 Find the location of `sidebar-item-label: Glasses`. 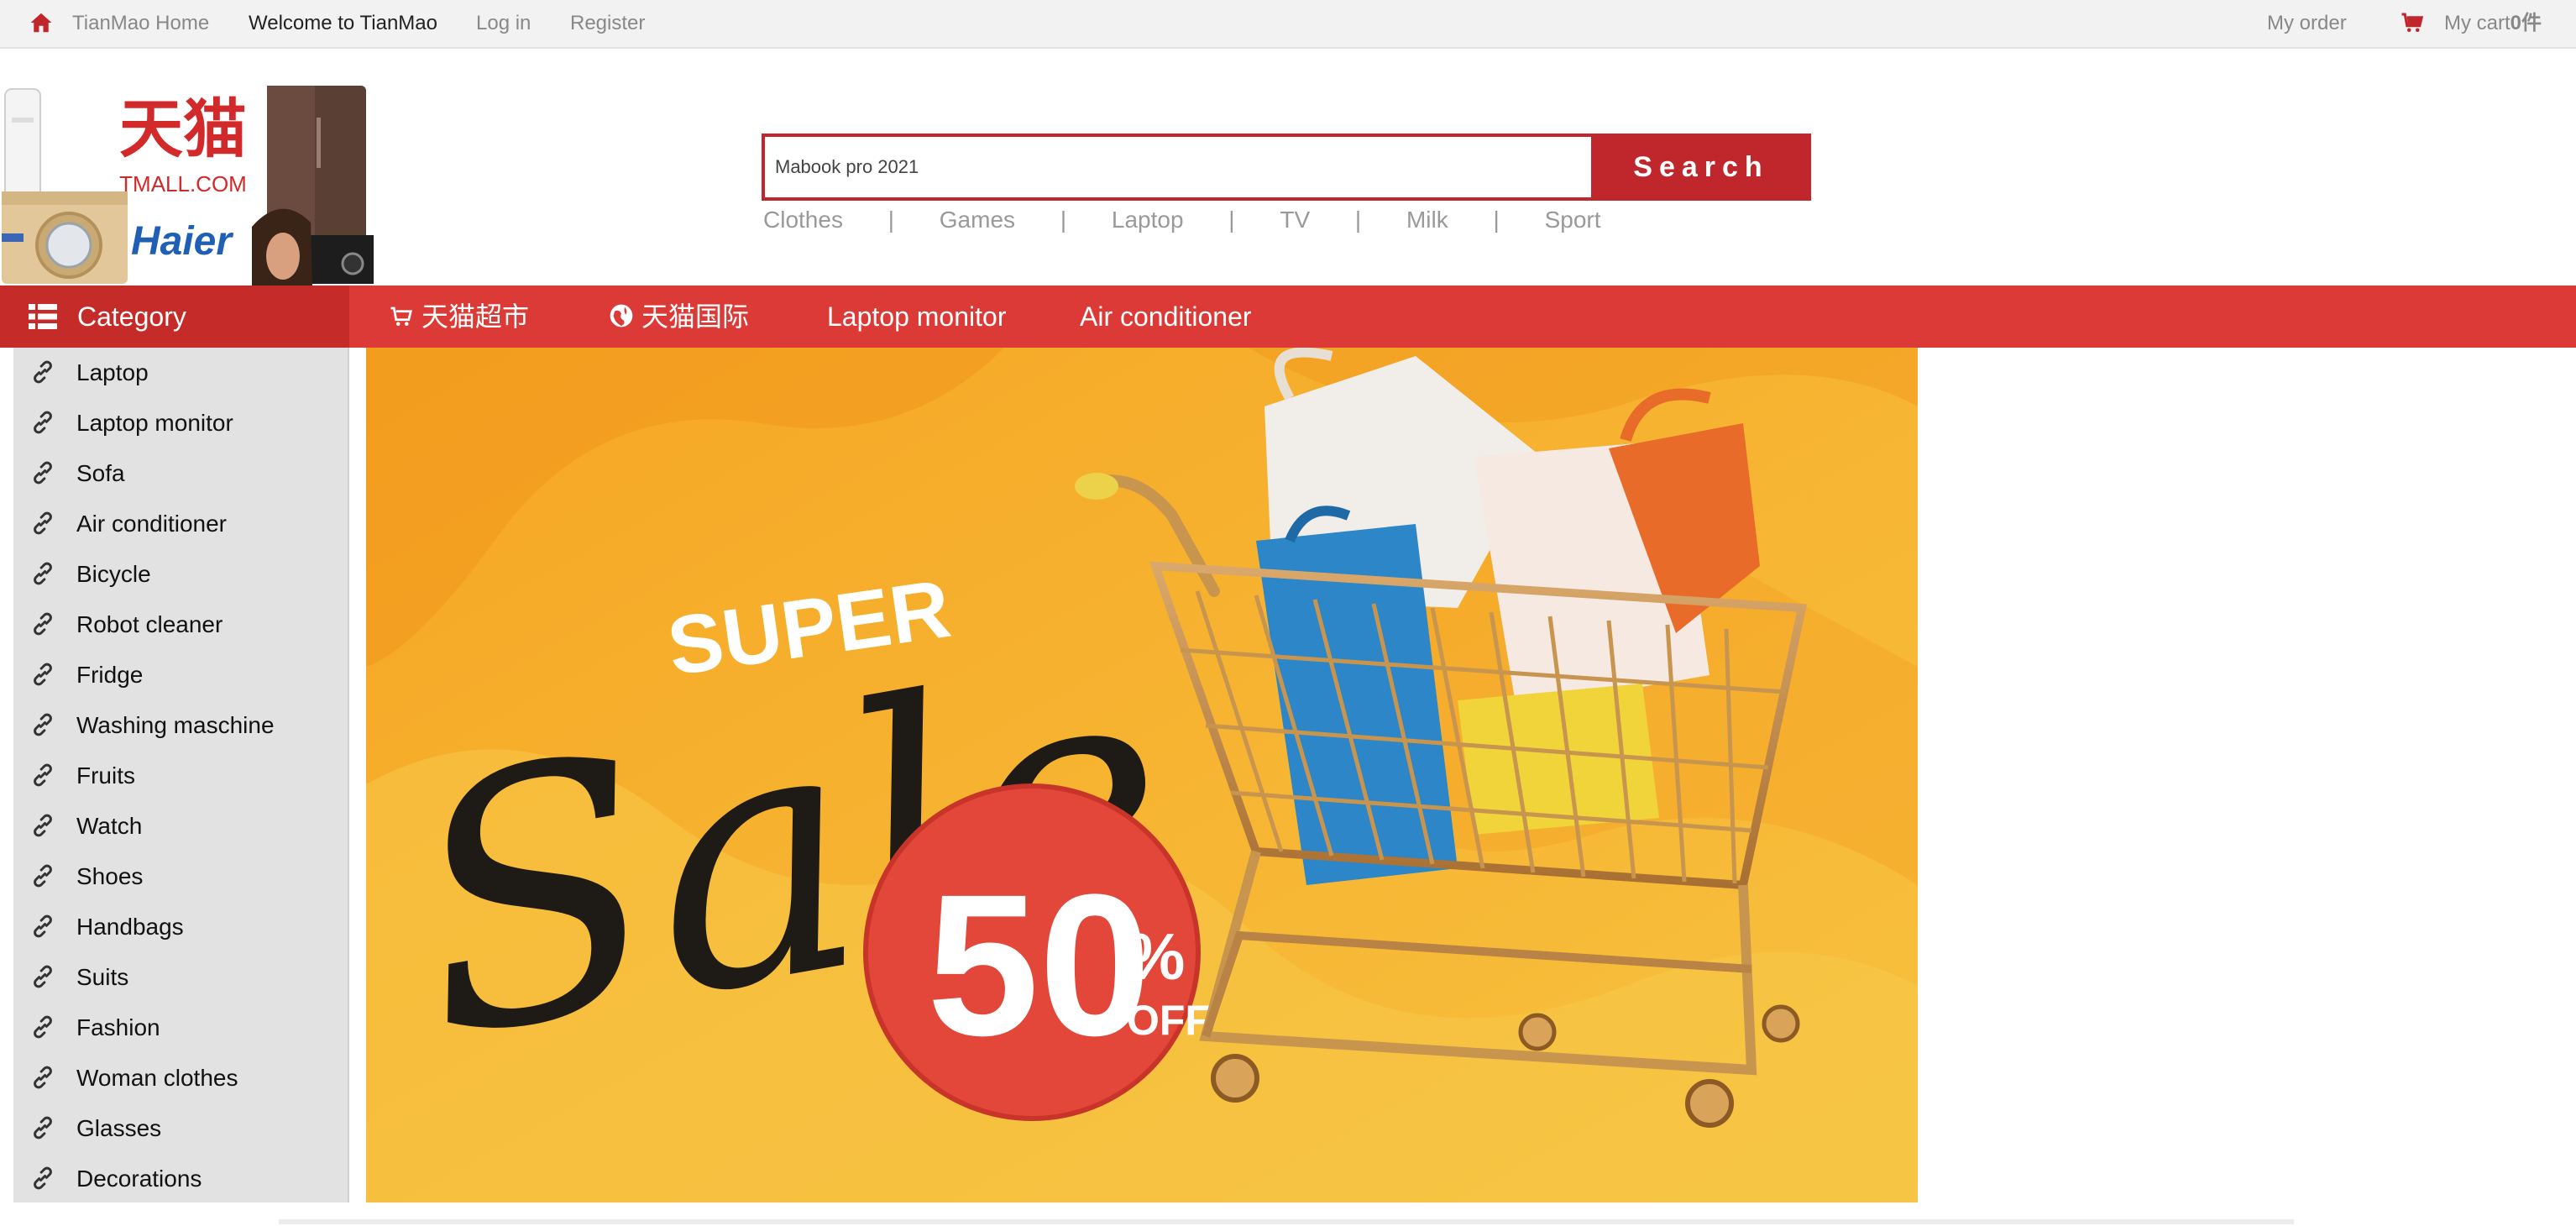

sidebar-item-label: Glasses is located at coordinates (119, 1128).